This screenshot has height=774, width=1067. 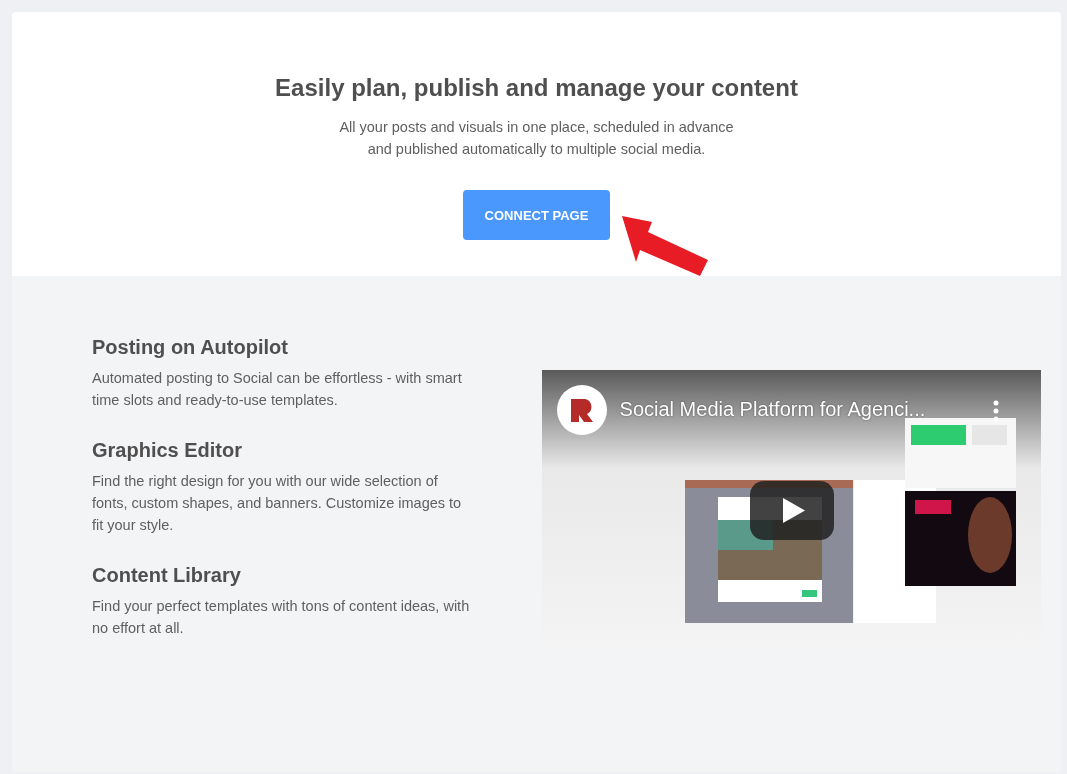 I want to click on more-options-icon, so click(x=995, y=411).